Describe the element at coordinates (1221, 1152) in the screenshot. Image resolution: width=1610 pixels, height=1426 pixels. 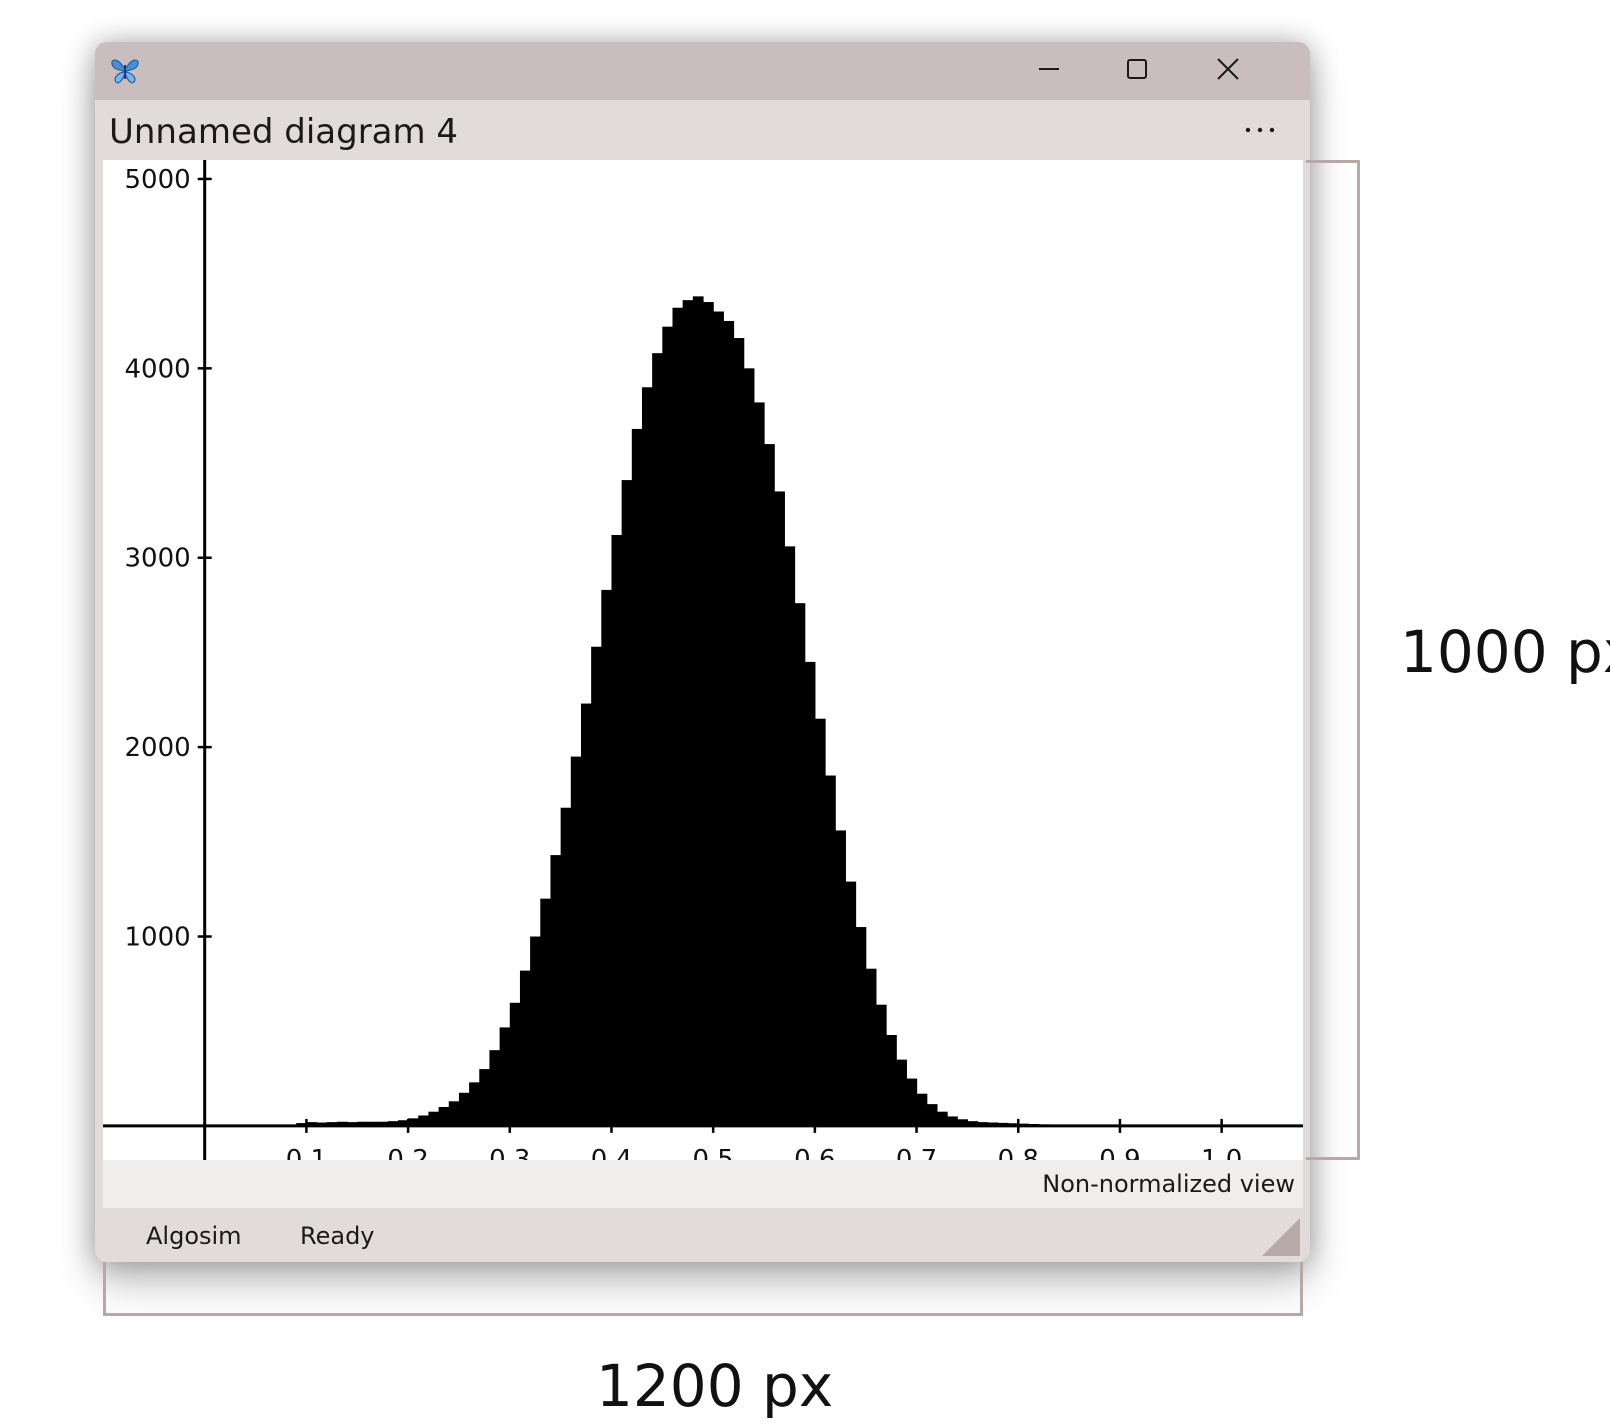
I see `x-tick-label: 1.0` at that location.